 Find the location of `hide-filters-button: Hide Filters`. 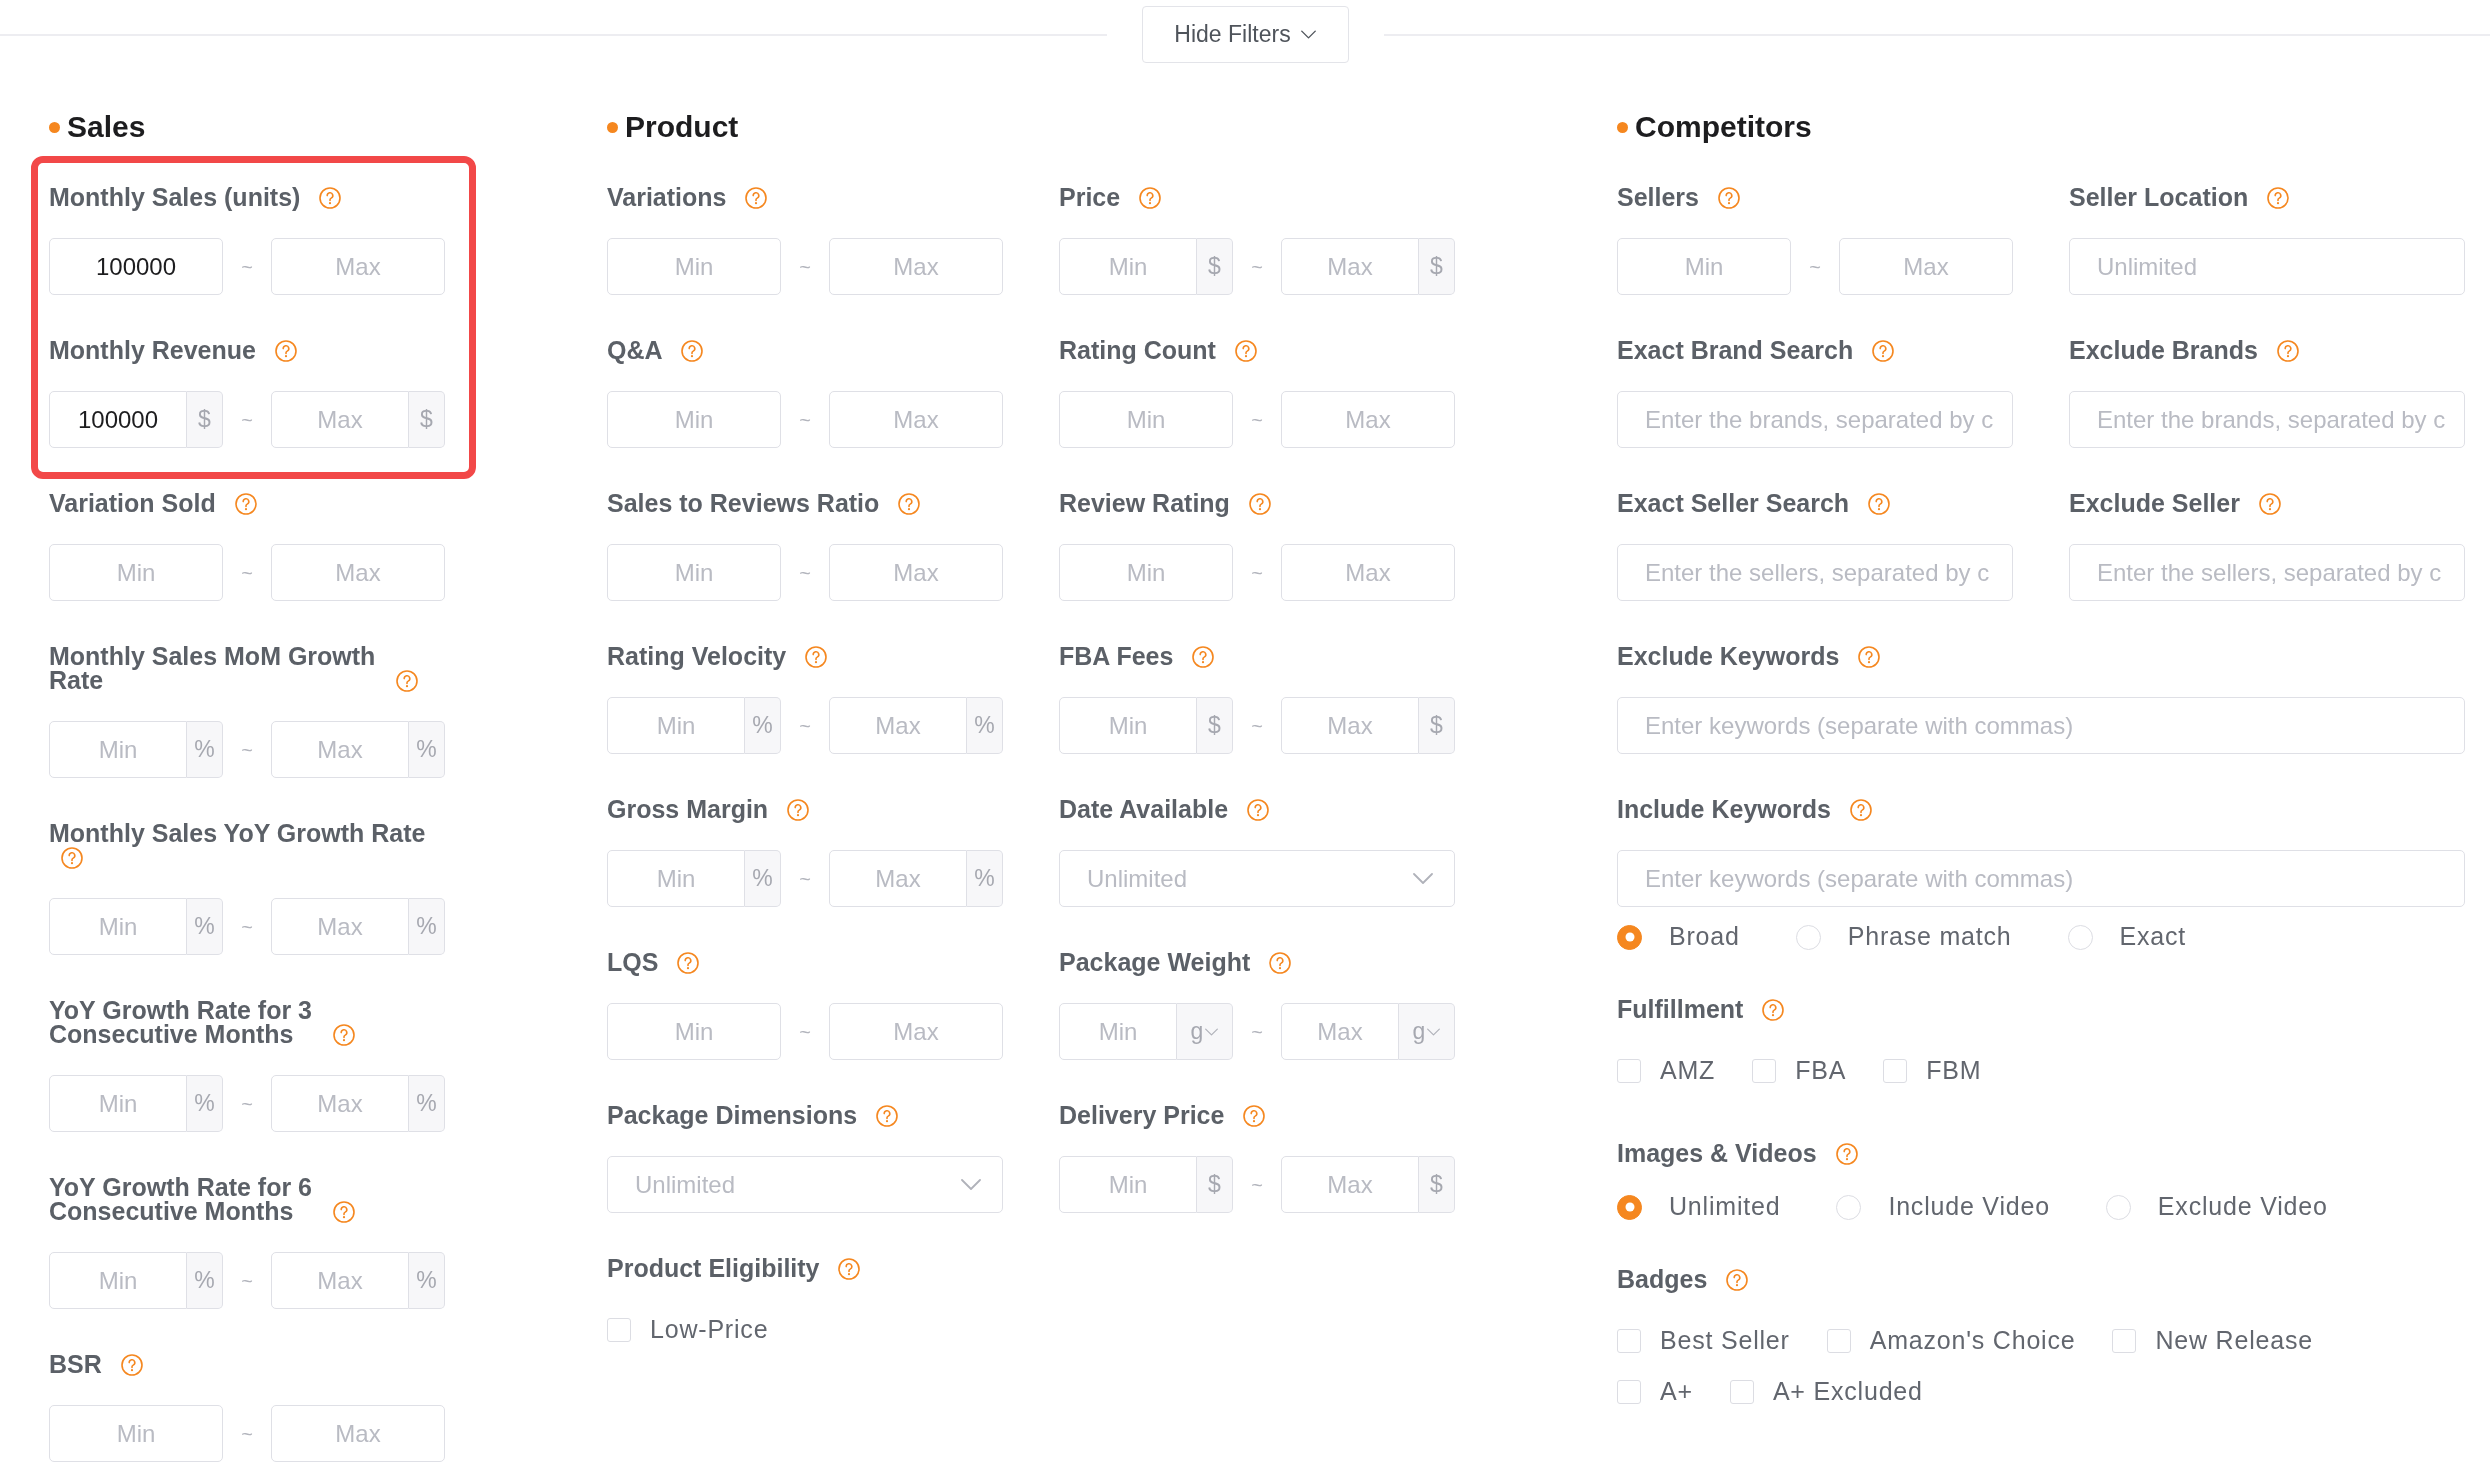

hide-filters-button: Hide Filters is located at coordinates (1245, 34).